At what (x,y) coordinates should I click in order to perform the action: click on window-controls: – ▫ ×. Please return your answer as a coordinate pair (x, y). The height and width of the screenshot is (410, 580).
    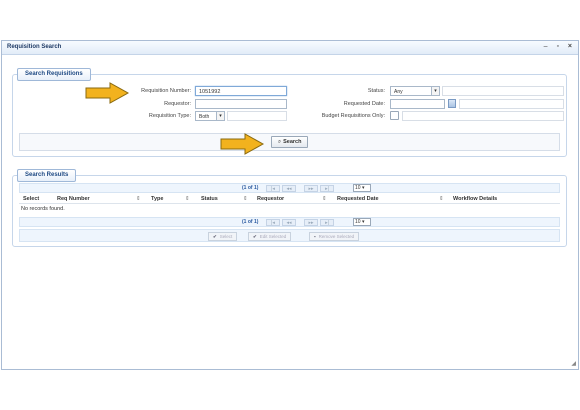
    Looking at the image, I should click on (557, 46).